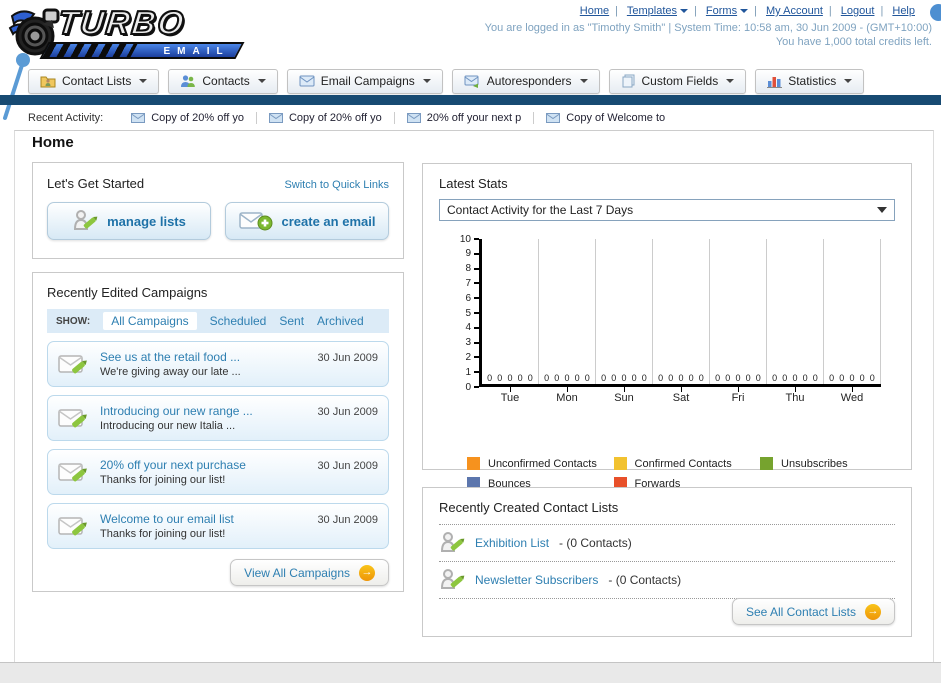 The image size is (941, 683). Describe the element at coordinates (150, 321) in the screenshot. I see `filter-all-campaigns: All Campaigns` at that location.